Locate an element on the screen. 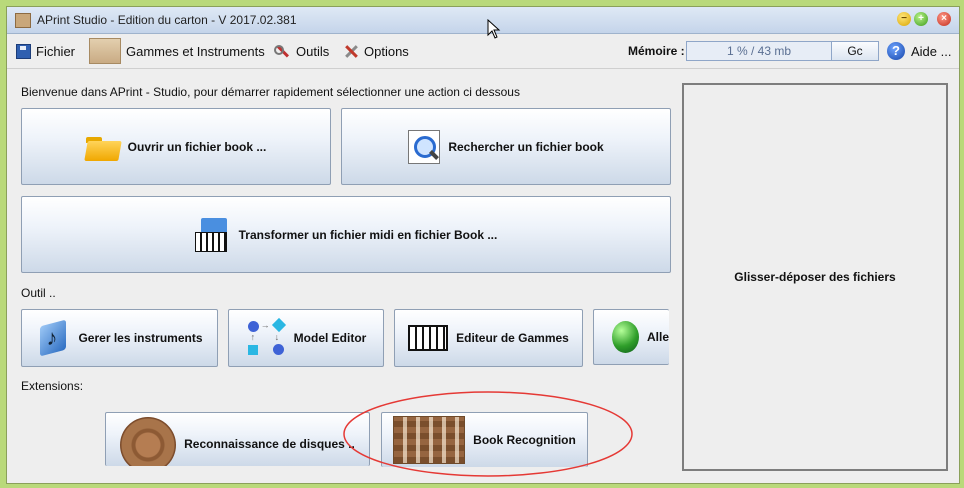 Image resolution: width=964 pixels, height=488 pixels. gammes-icon is located at coordinates (105, 51).